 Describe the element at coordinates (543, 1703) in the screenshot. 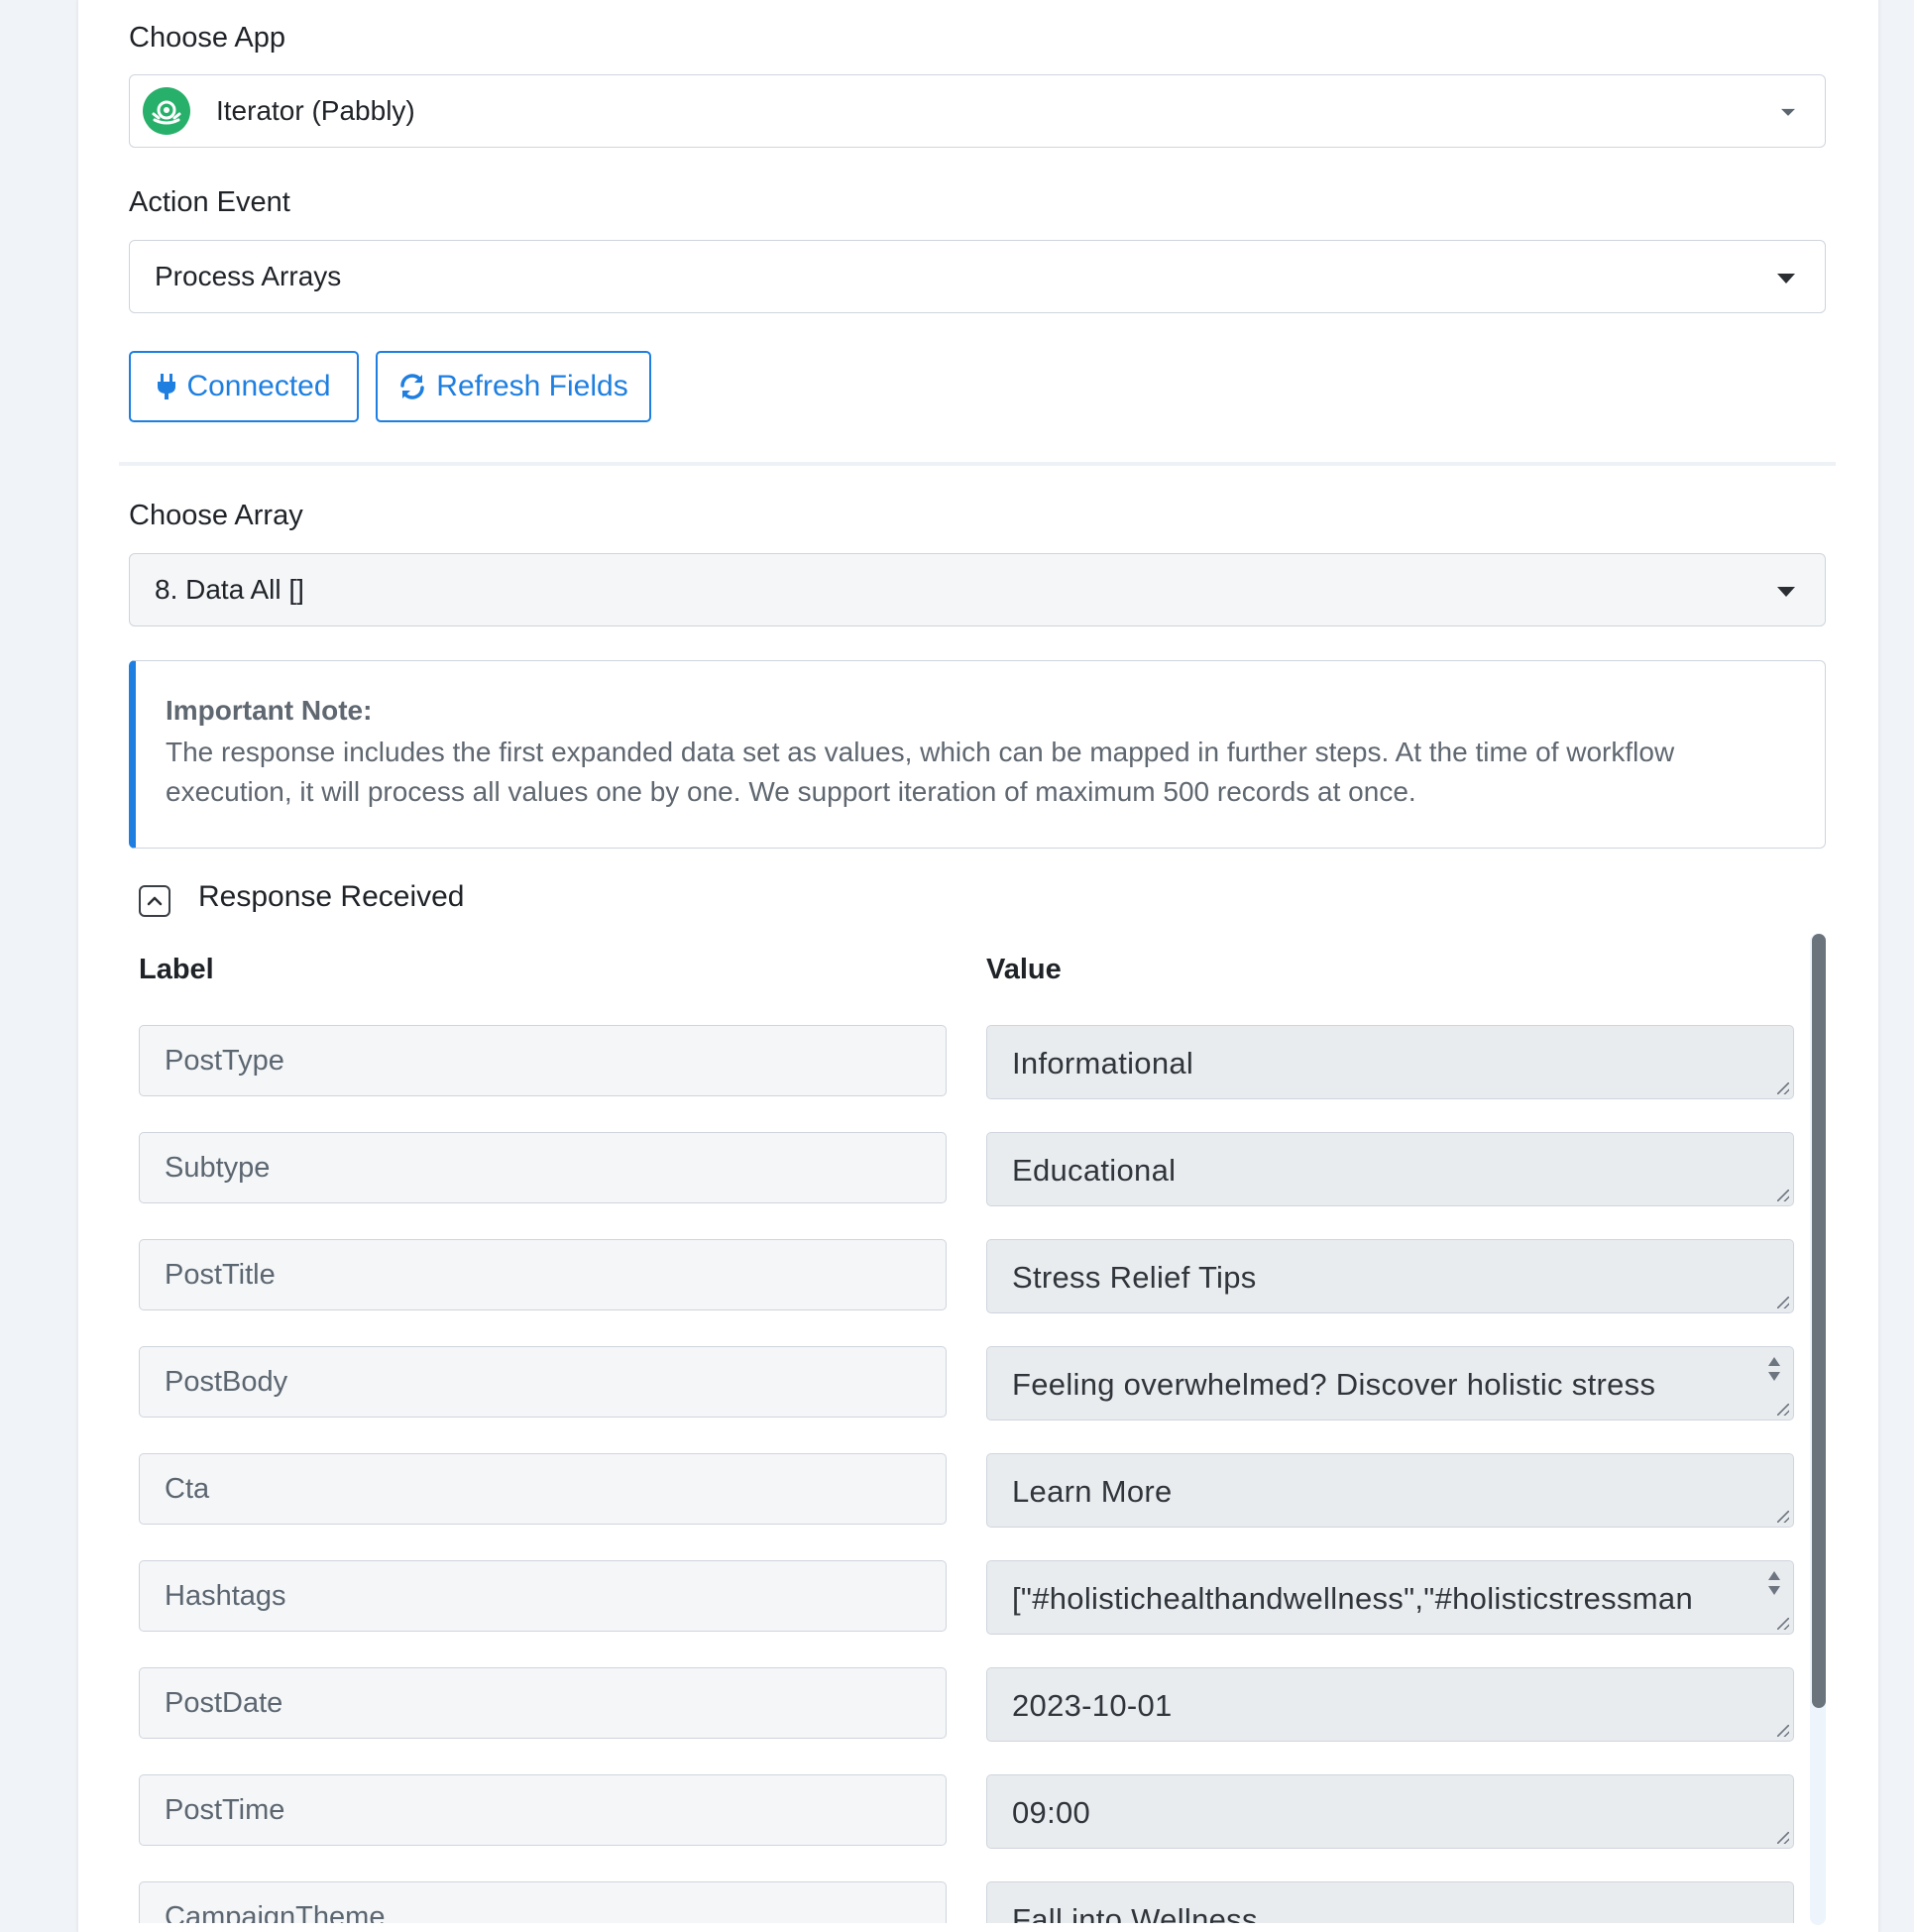

I see `field-label-box: PostDate` at that location.